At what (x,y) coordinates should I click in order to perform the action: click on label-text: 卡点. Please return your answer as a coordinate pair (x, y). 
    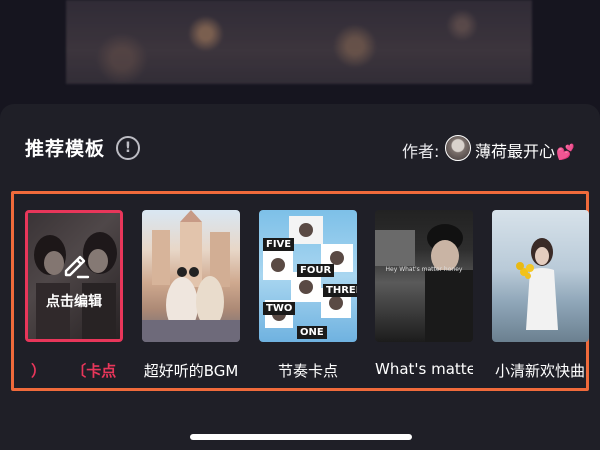
    Looking at the image, I should click on (101, 371).